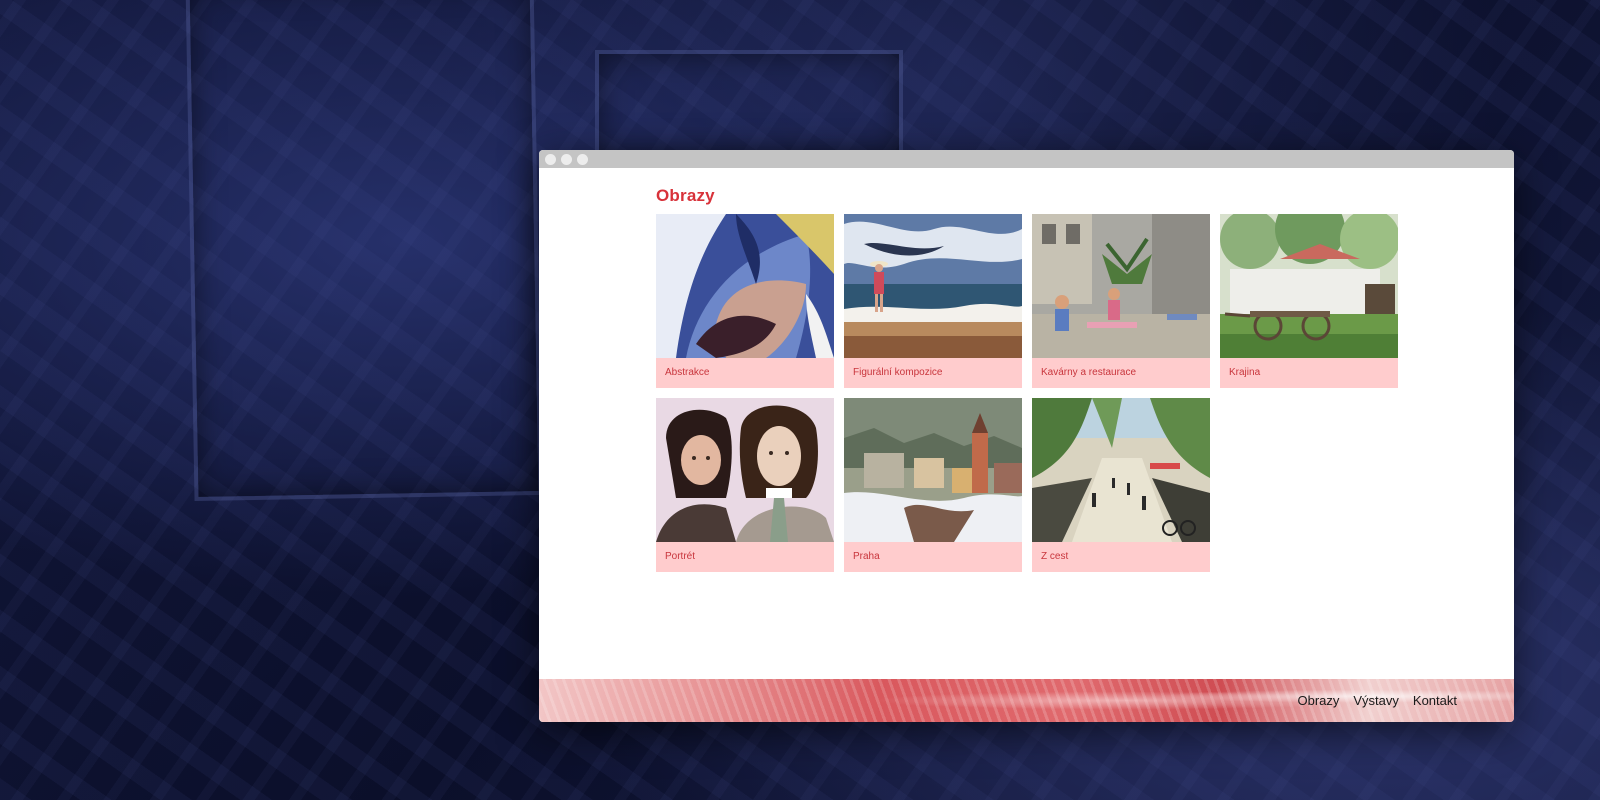 The height and width of the screenshot is (800, 1600). What do you see at coordinates (745, 286) in the screenshot?
I see `abstract-painting-image` at bounding box center [745, 286].